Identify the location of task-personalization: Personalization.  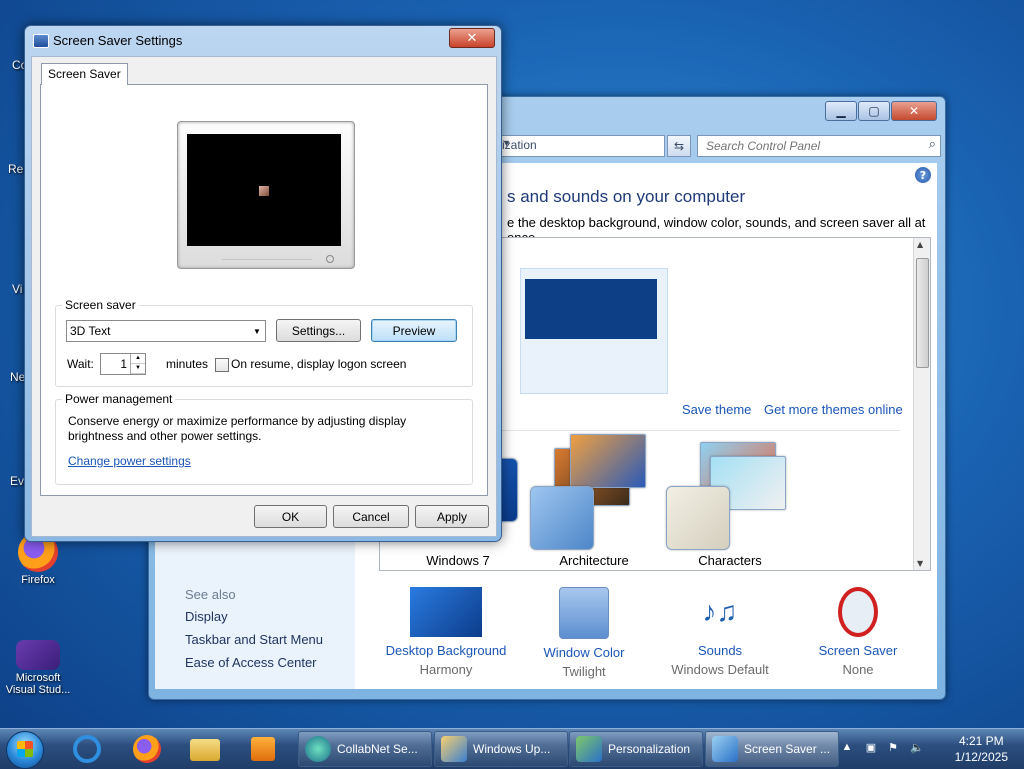
(636, 749).